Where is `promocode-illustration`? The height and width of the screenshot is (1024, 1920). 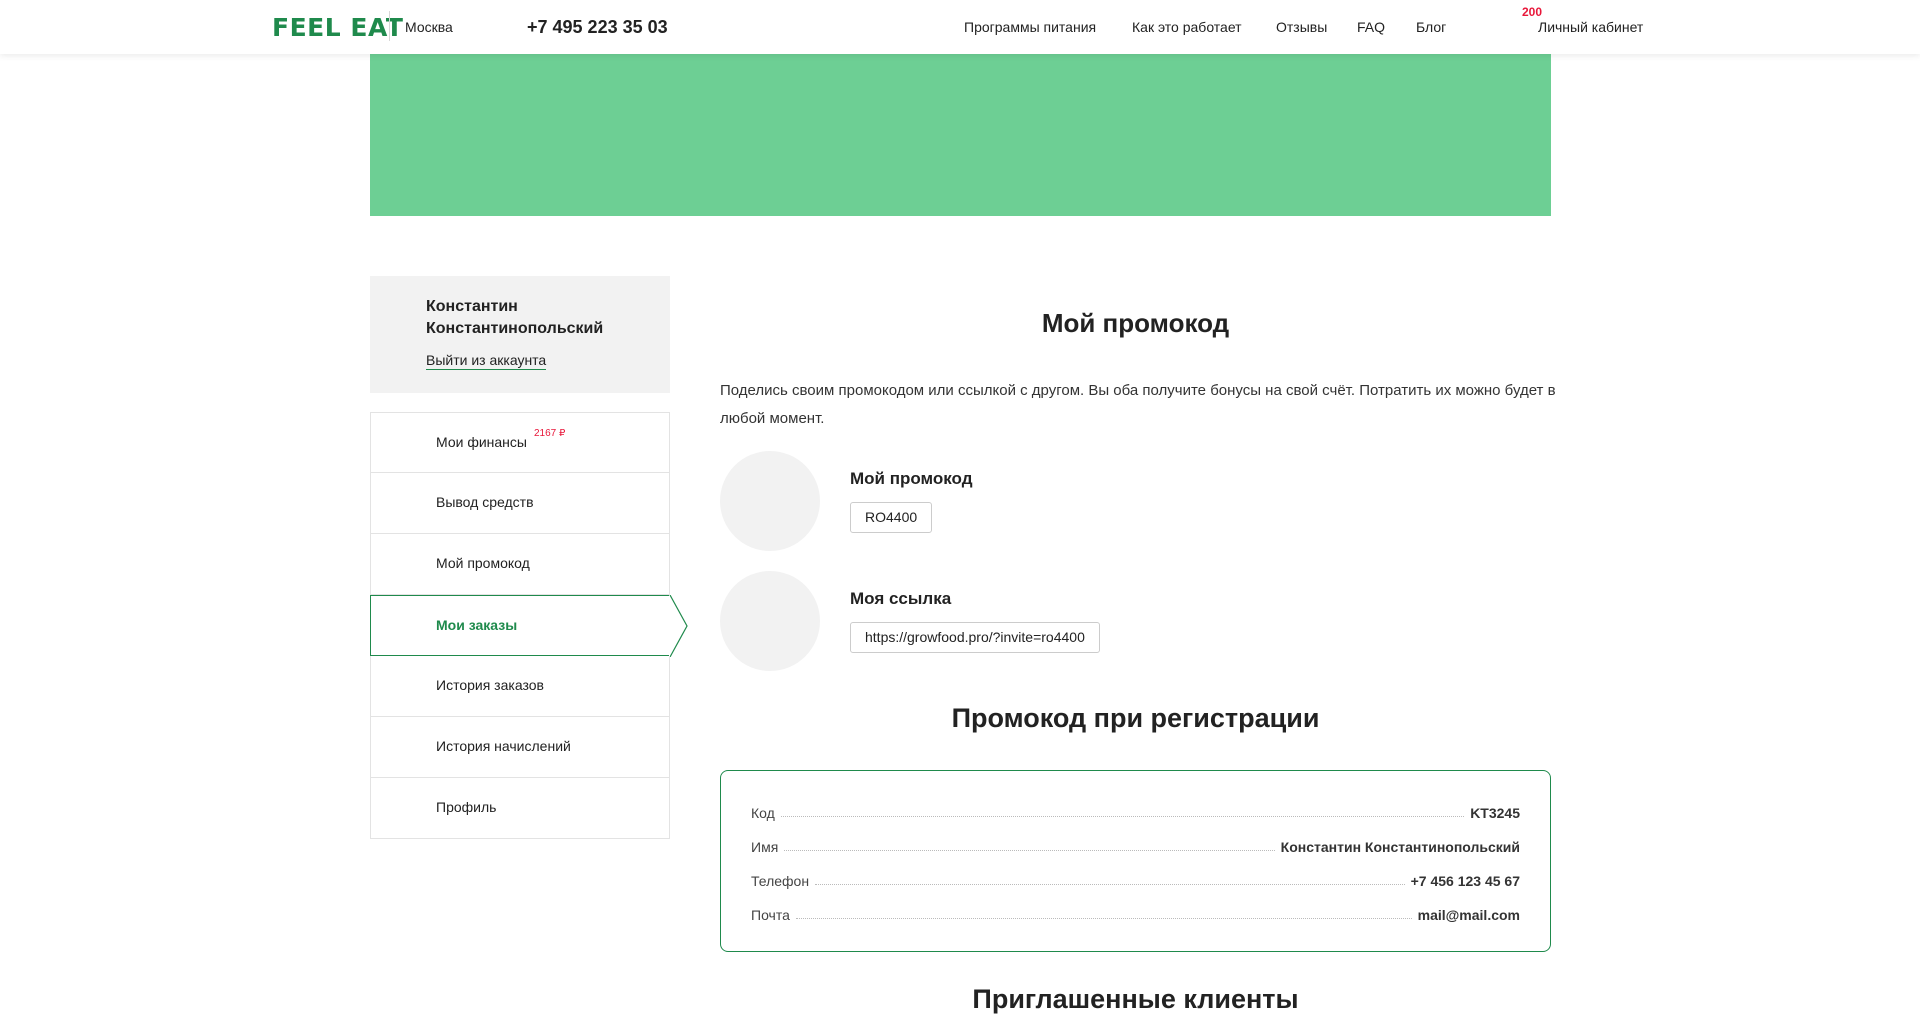 promocode-illustration is located at coordinates (770, 501).